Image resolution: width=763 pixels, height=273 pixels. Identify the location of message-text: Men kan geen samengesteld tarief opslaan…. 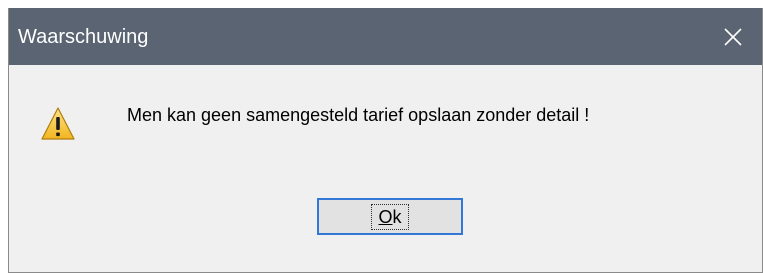
(358, 115).